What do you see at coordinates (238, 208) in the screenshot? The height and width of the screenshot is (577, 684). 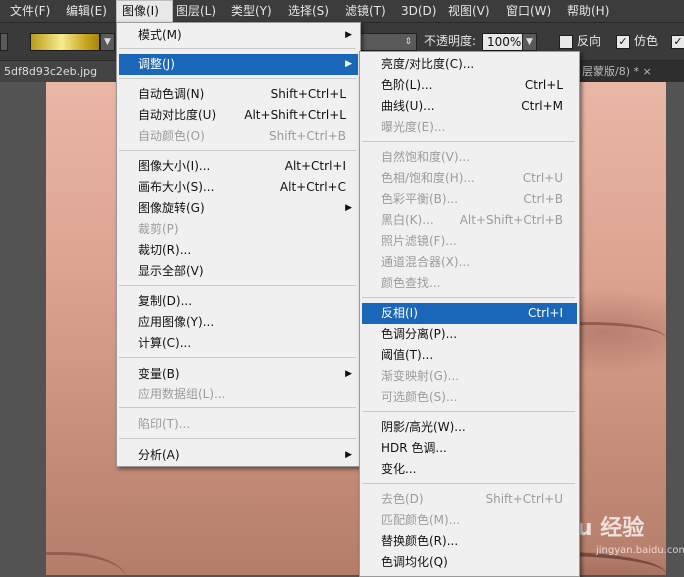 I see `image-menu-item-8: 图像旋转(G) ▶` at bounding box center [238, 208].